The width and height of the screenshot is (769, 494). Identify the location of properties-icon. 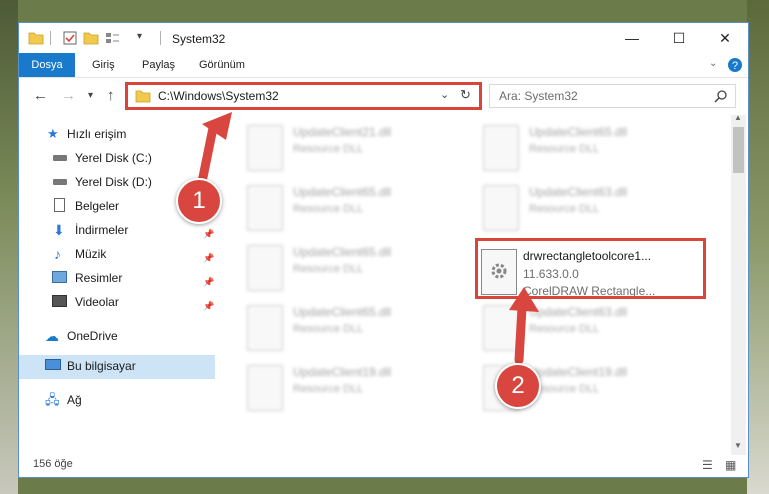
(70, 38).